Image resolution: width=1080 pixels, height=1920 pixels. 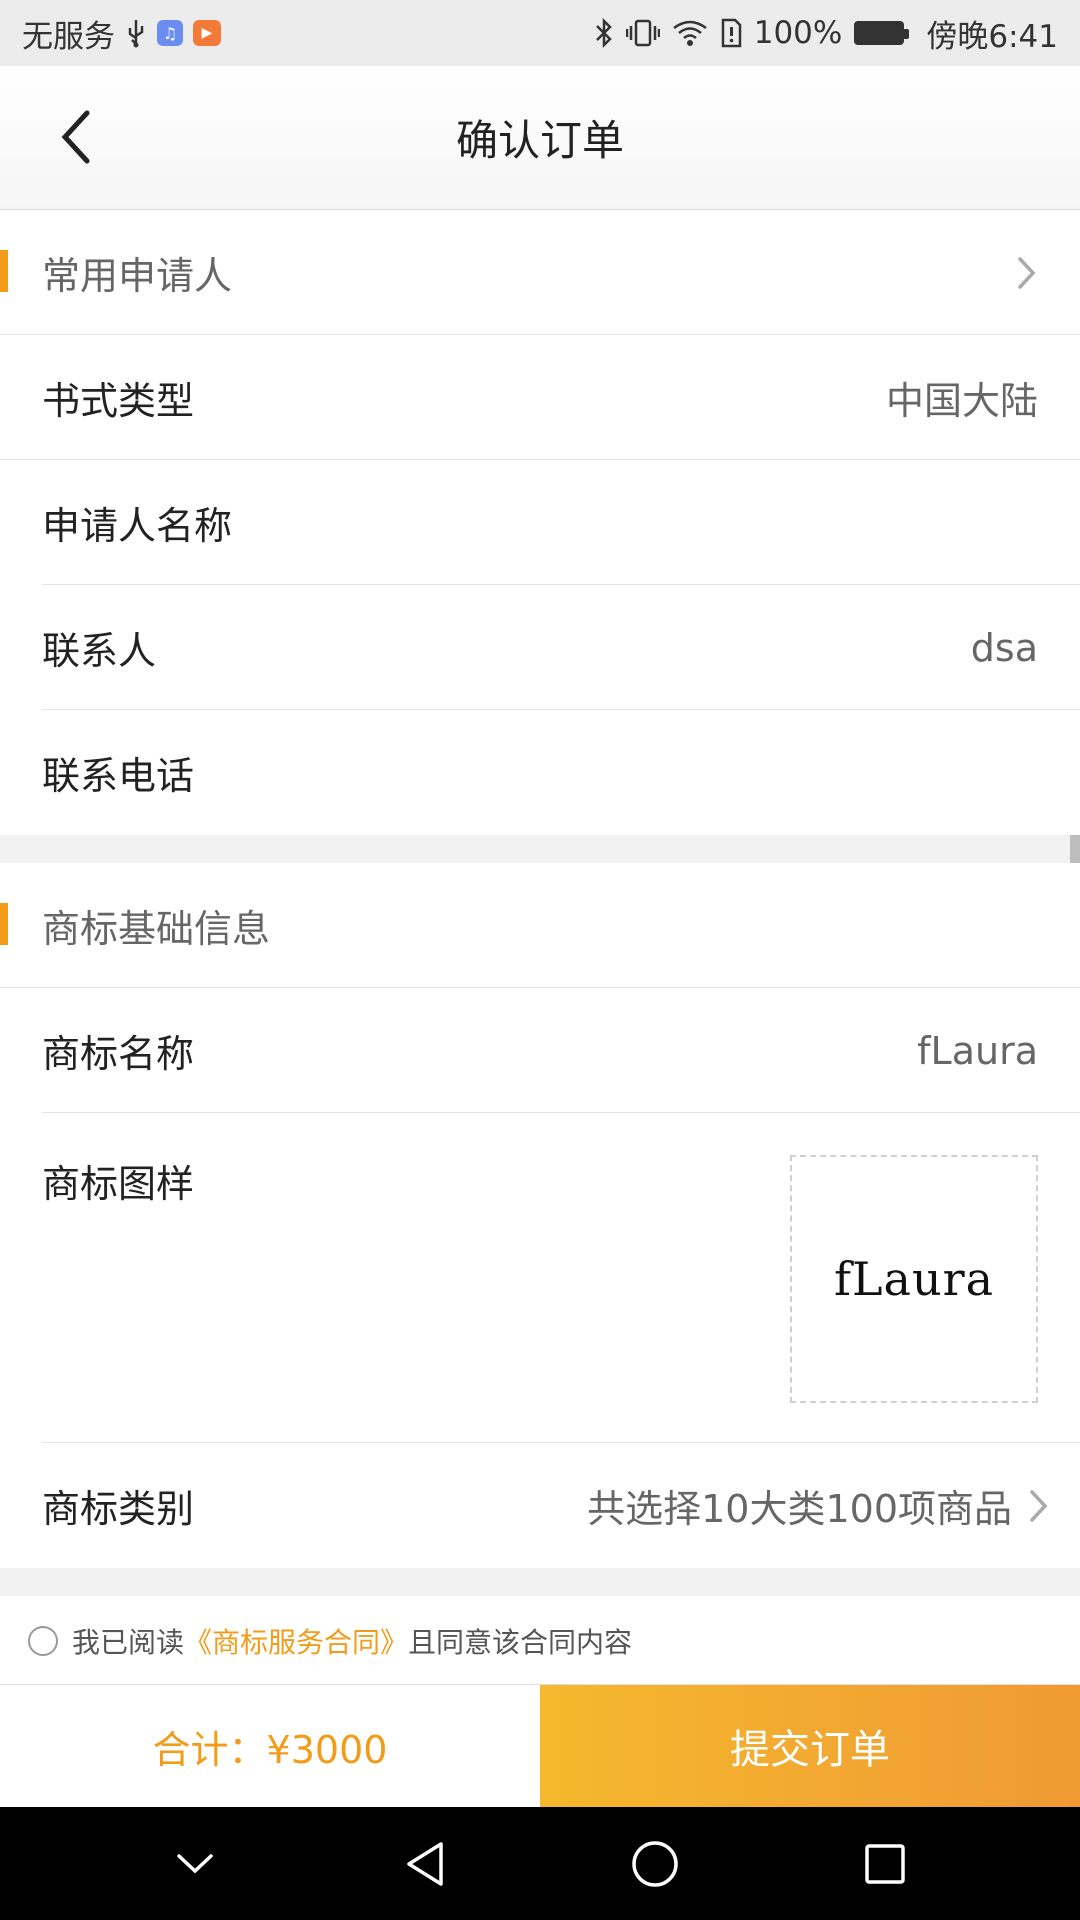 I want to click on page-title: 确认订单, so click(x=539, y=140).